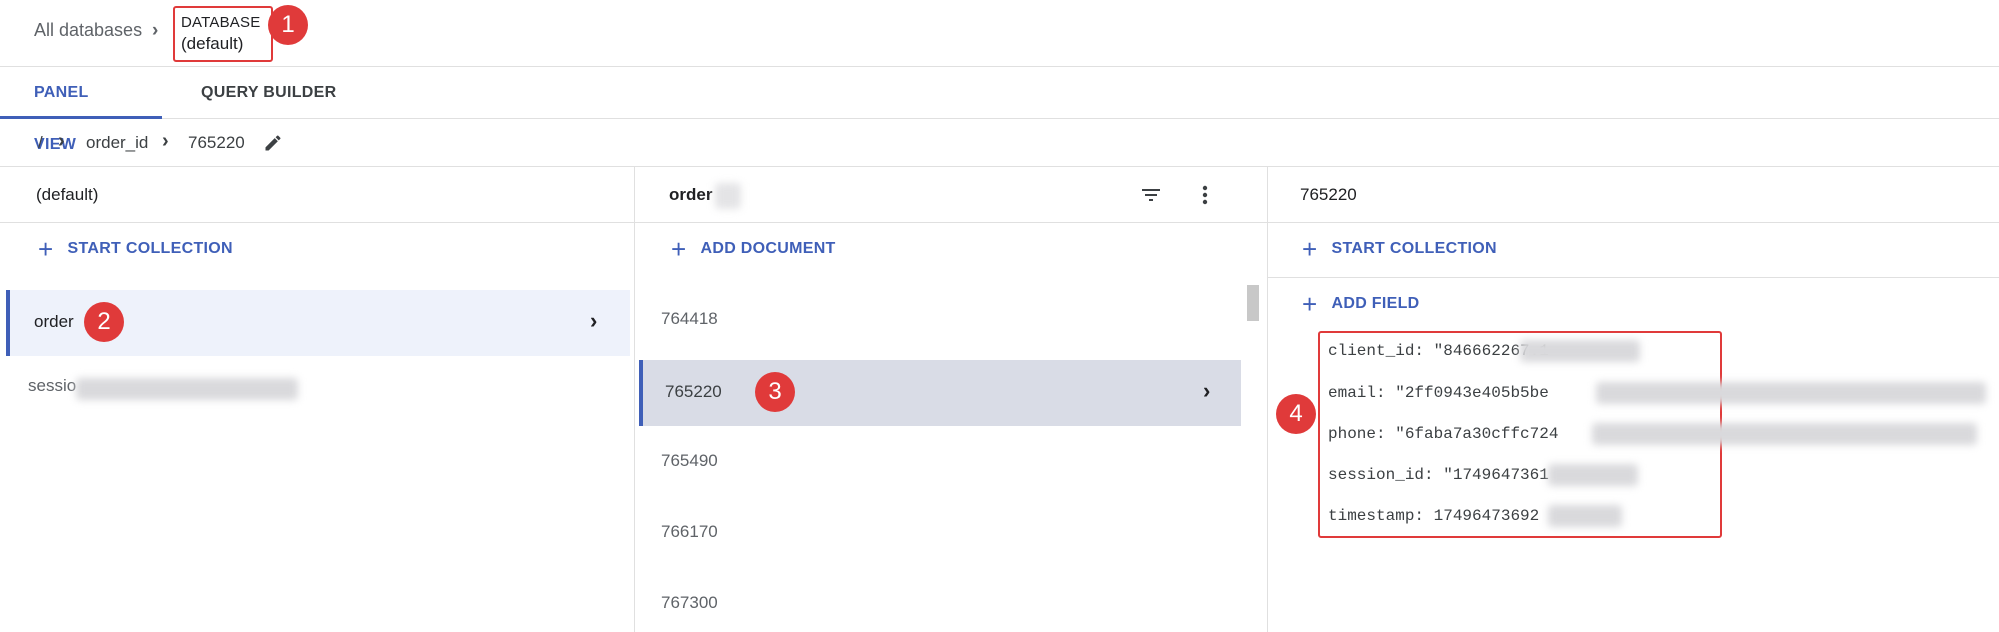  I want to click on document-column-title: 765220, so click(1328, 194).